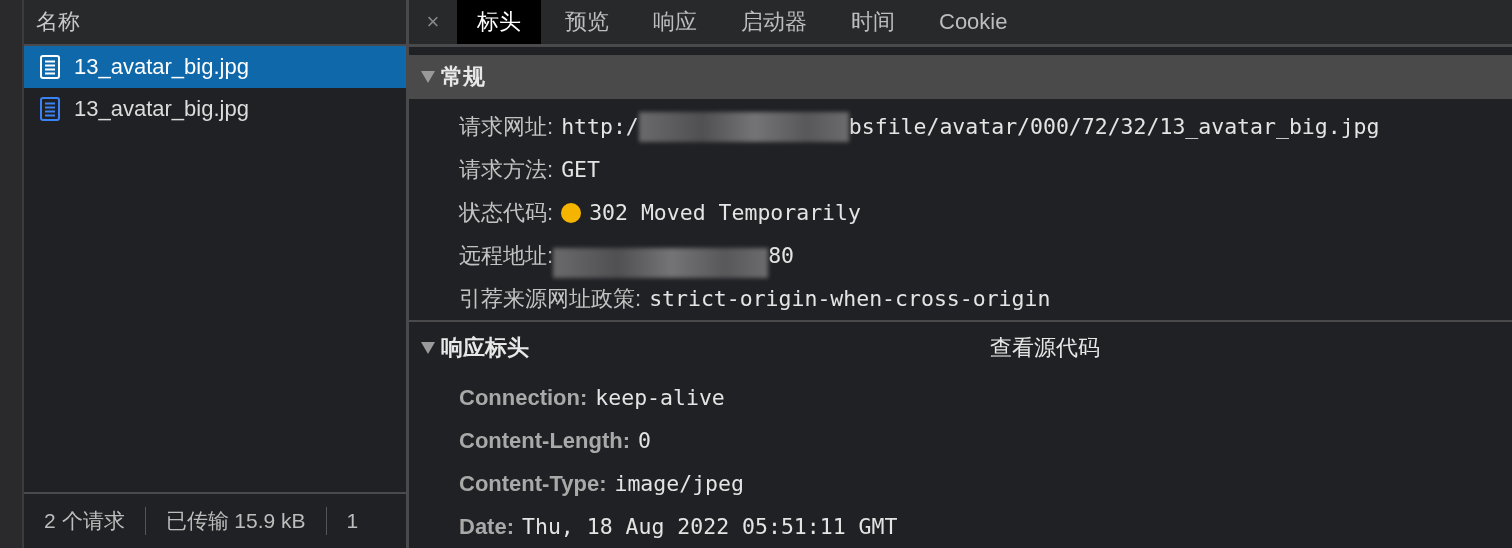 This screenshot has width=1512, height=548. Describe the element at coordinates (600, 126) in the screenshot. I see `field-value: http:/` at that location.